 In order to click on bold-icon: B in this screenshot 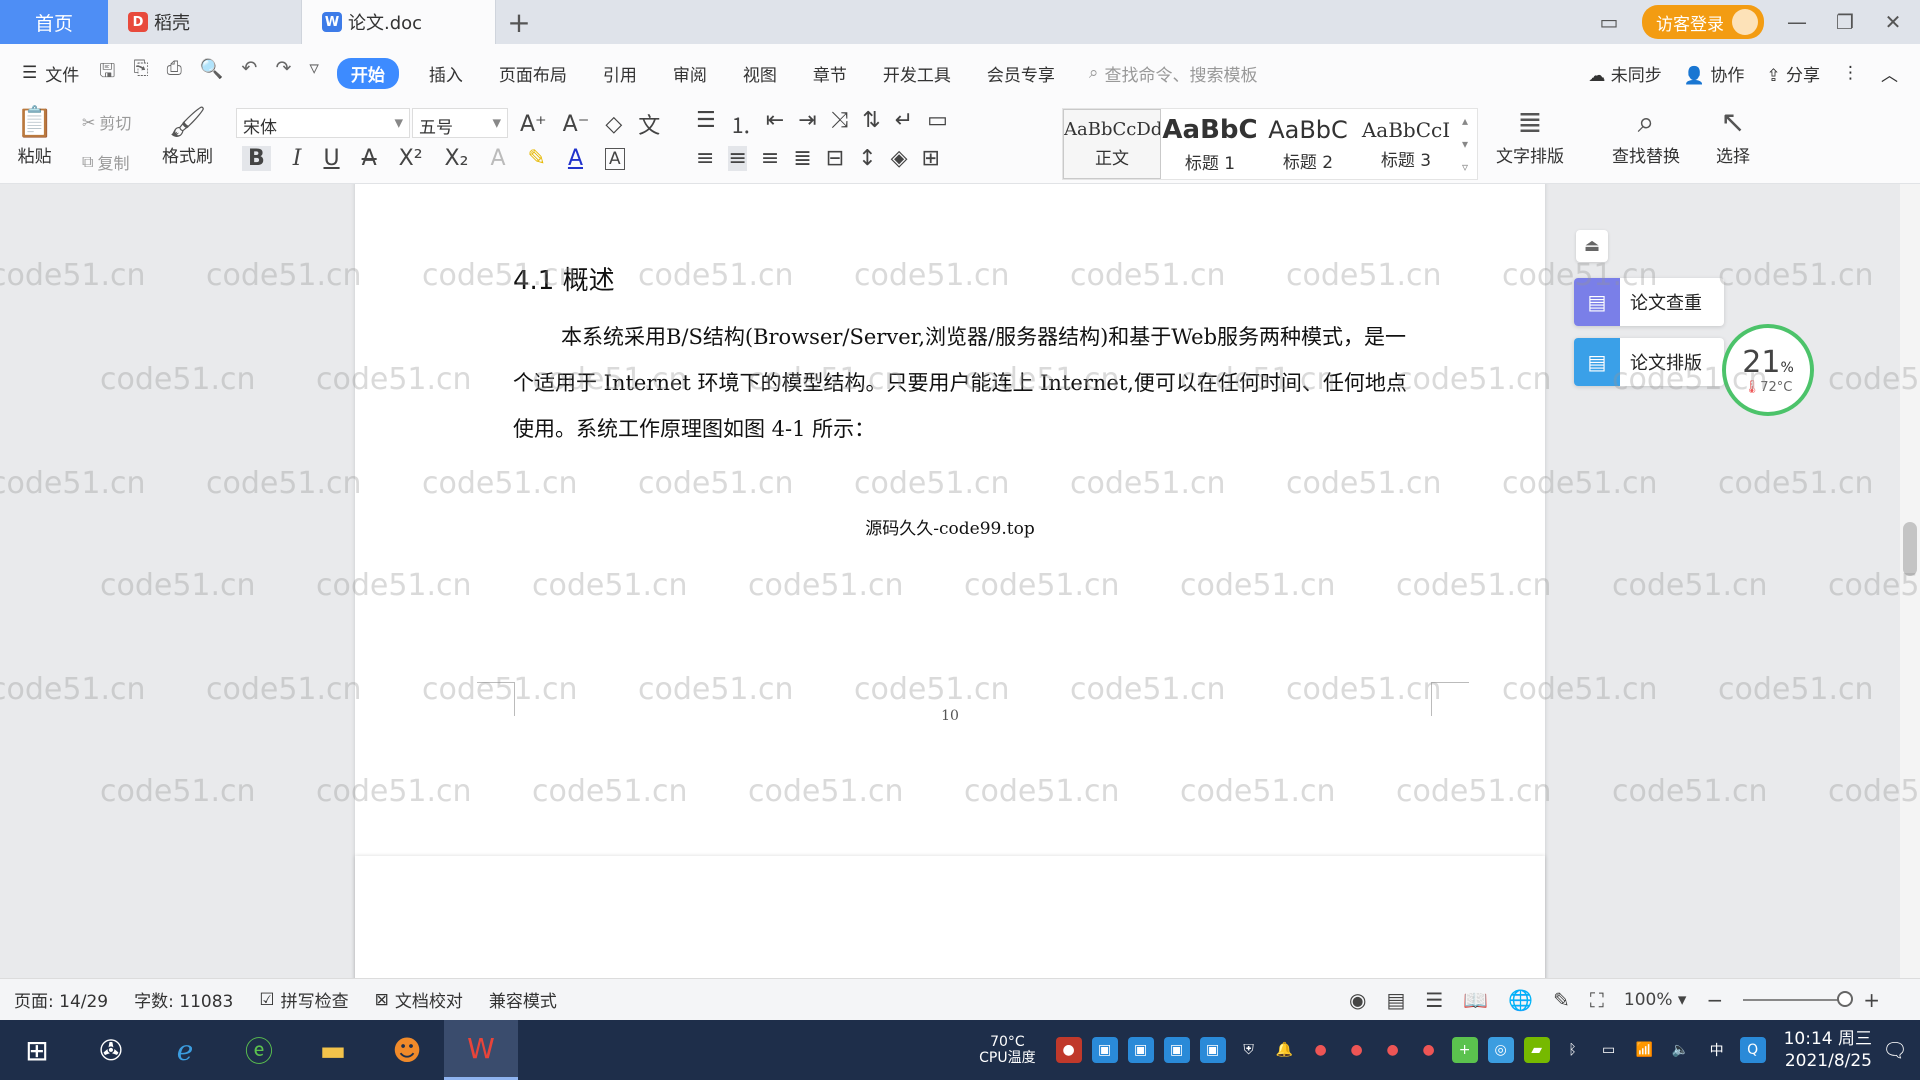, I will do `click(256, 158)`.